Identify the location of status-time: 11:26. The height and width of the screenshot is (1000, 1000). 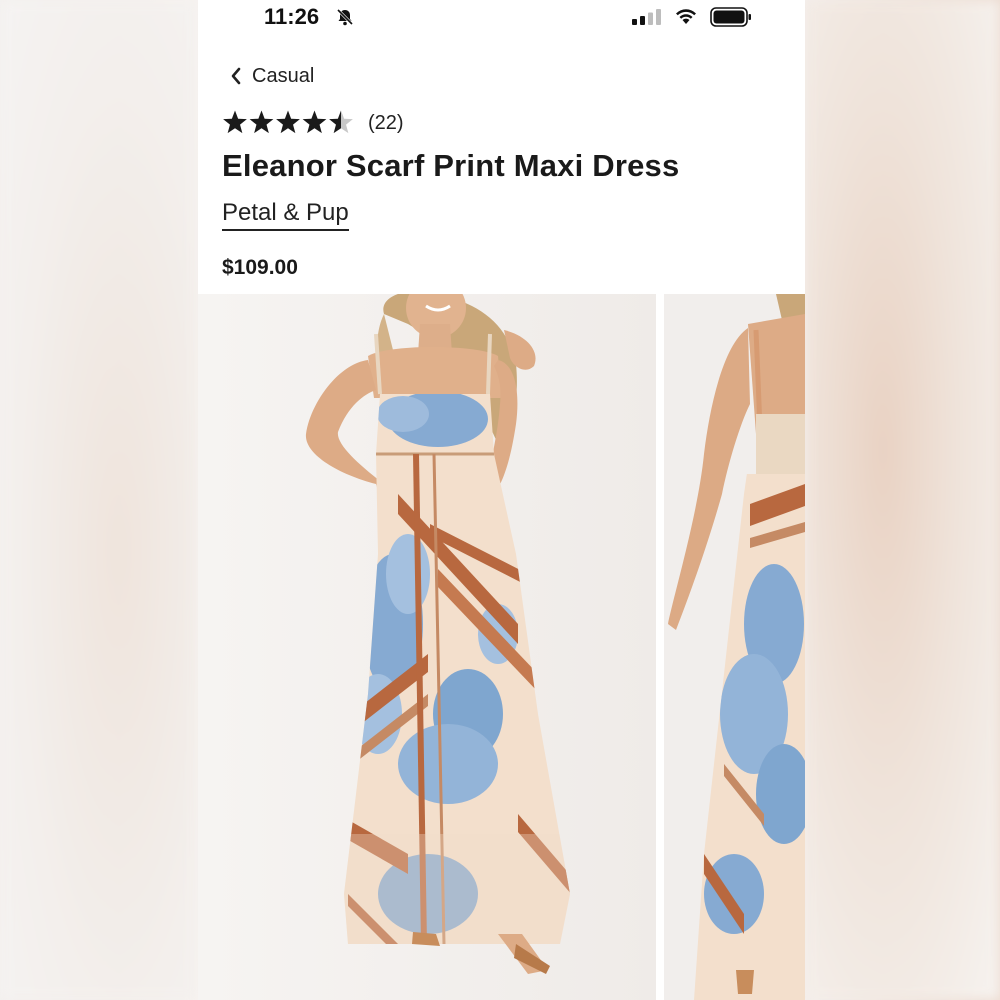
(292, 16).